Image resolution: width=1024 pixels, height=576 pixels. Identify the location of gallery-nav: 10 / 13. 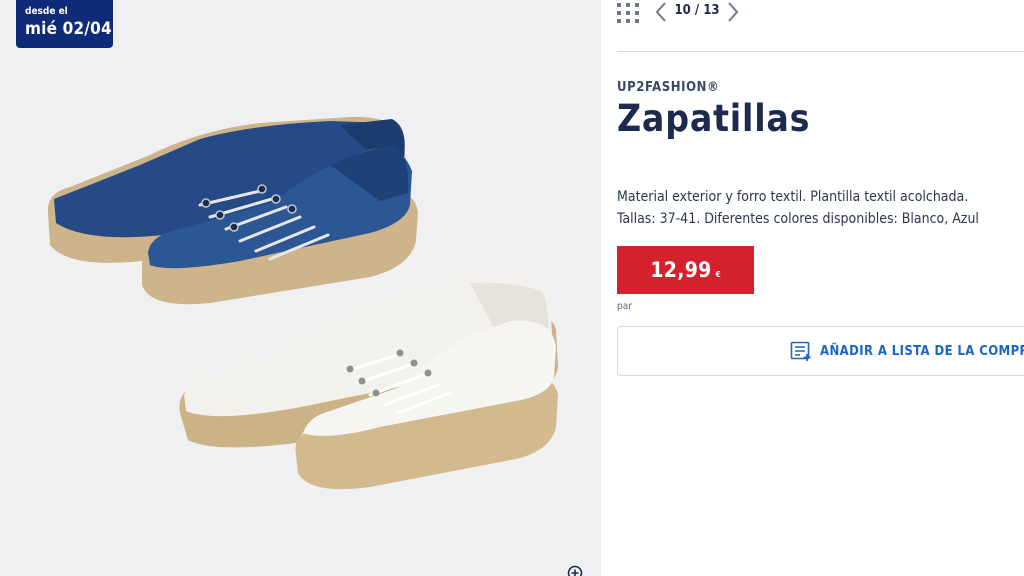
(679, 12).